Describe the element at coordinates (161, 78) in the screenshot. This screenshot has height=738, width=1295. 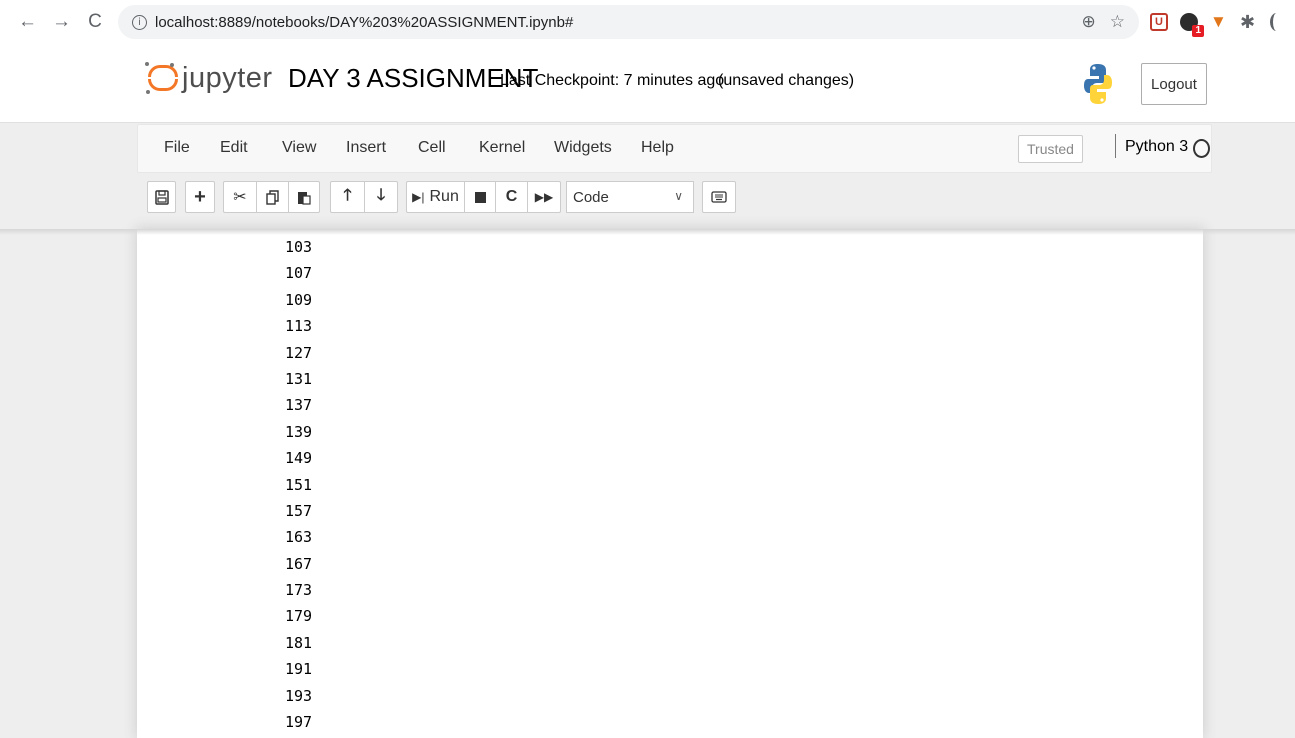
I see `jupyter-logo-icon` at that location.